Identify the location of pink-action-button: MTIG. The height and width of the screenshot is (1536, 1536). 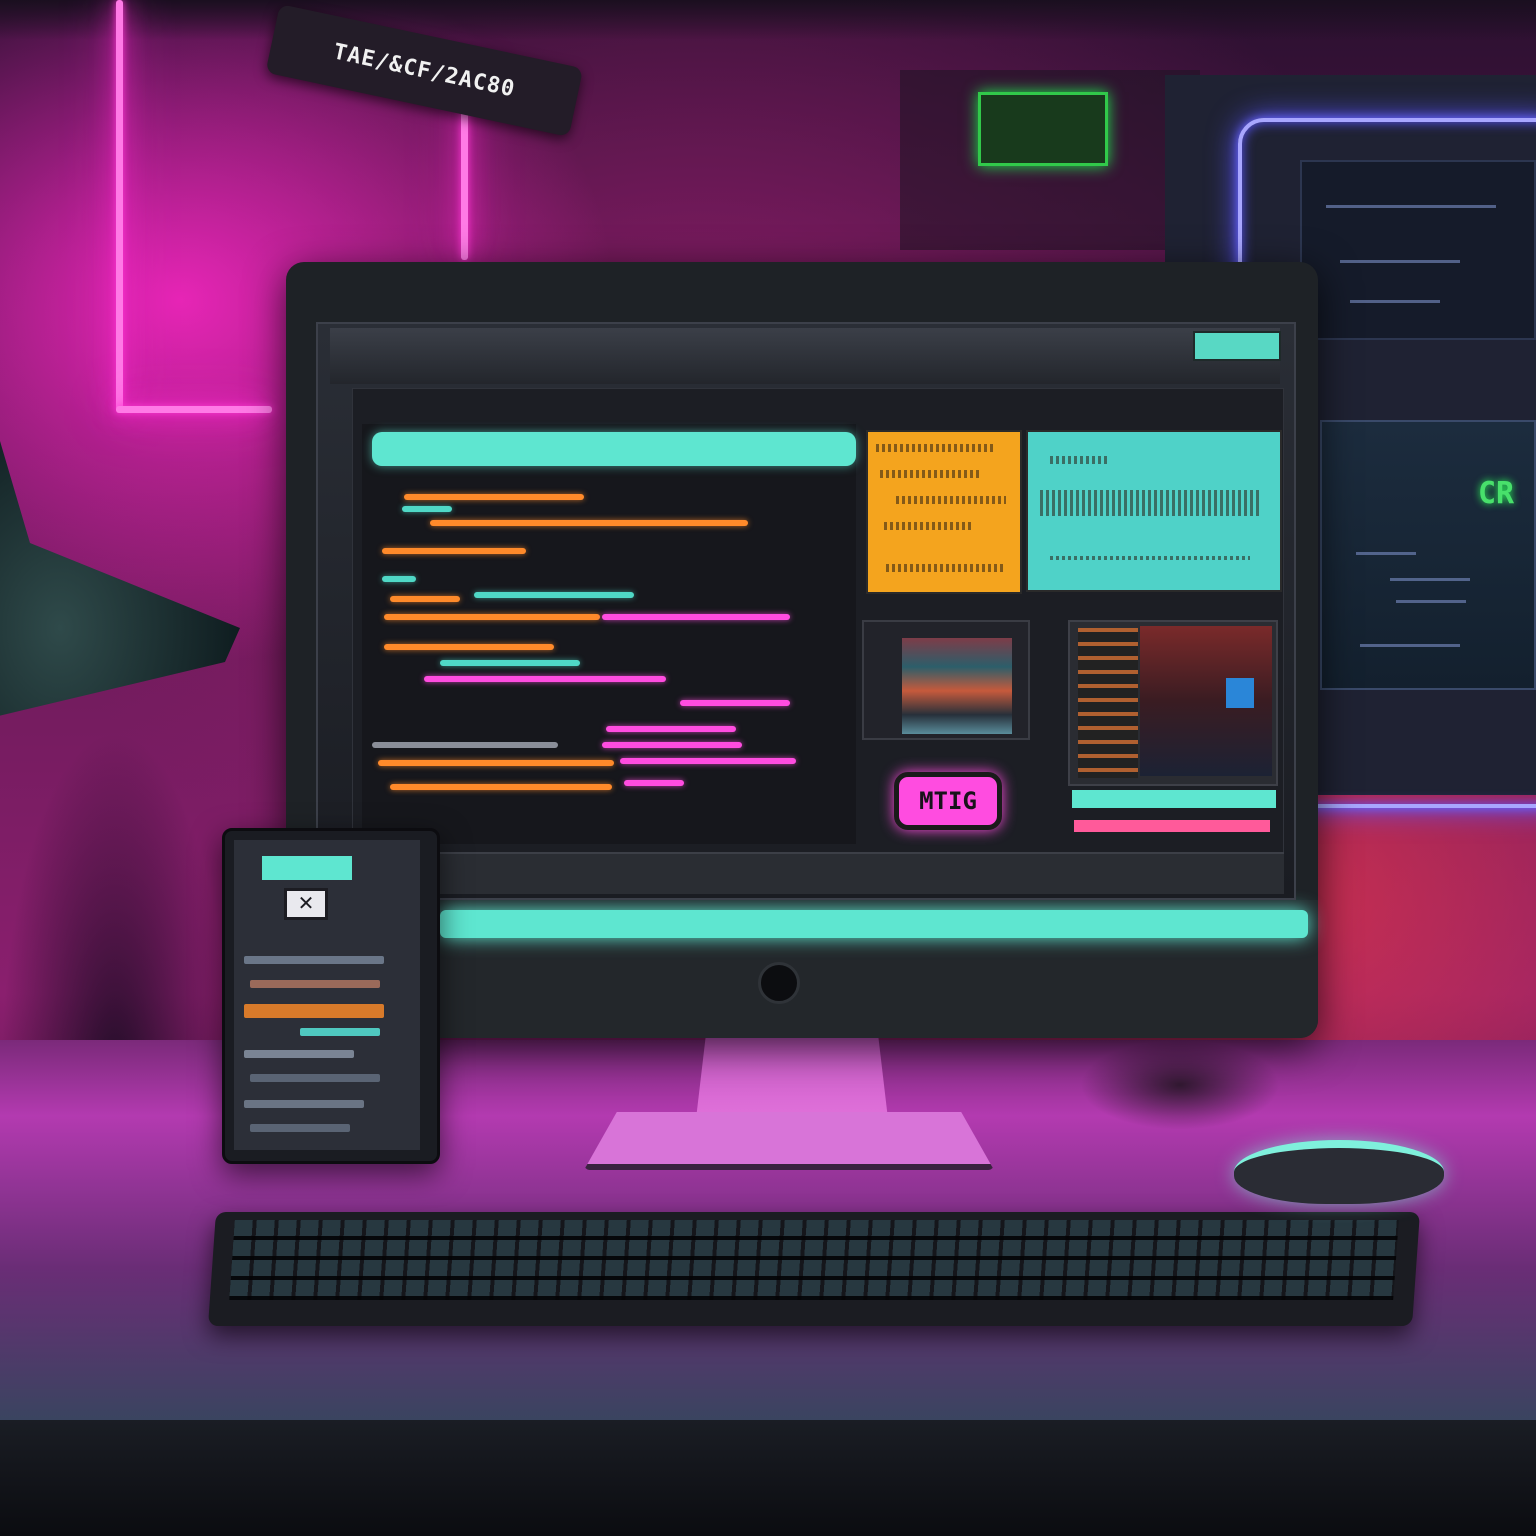
(948, 801).